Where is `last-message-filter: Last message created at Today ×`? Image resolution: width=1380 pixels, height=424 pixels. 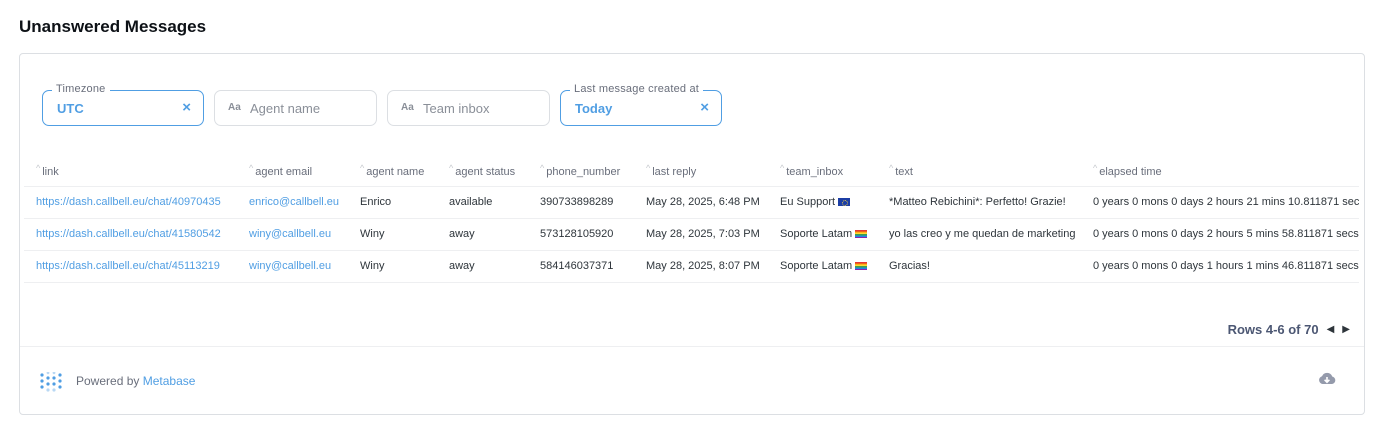
last-message-filter: Last message created at Today × is located at coordinates (641, 104).